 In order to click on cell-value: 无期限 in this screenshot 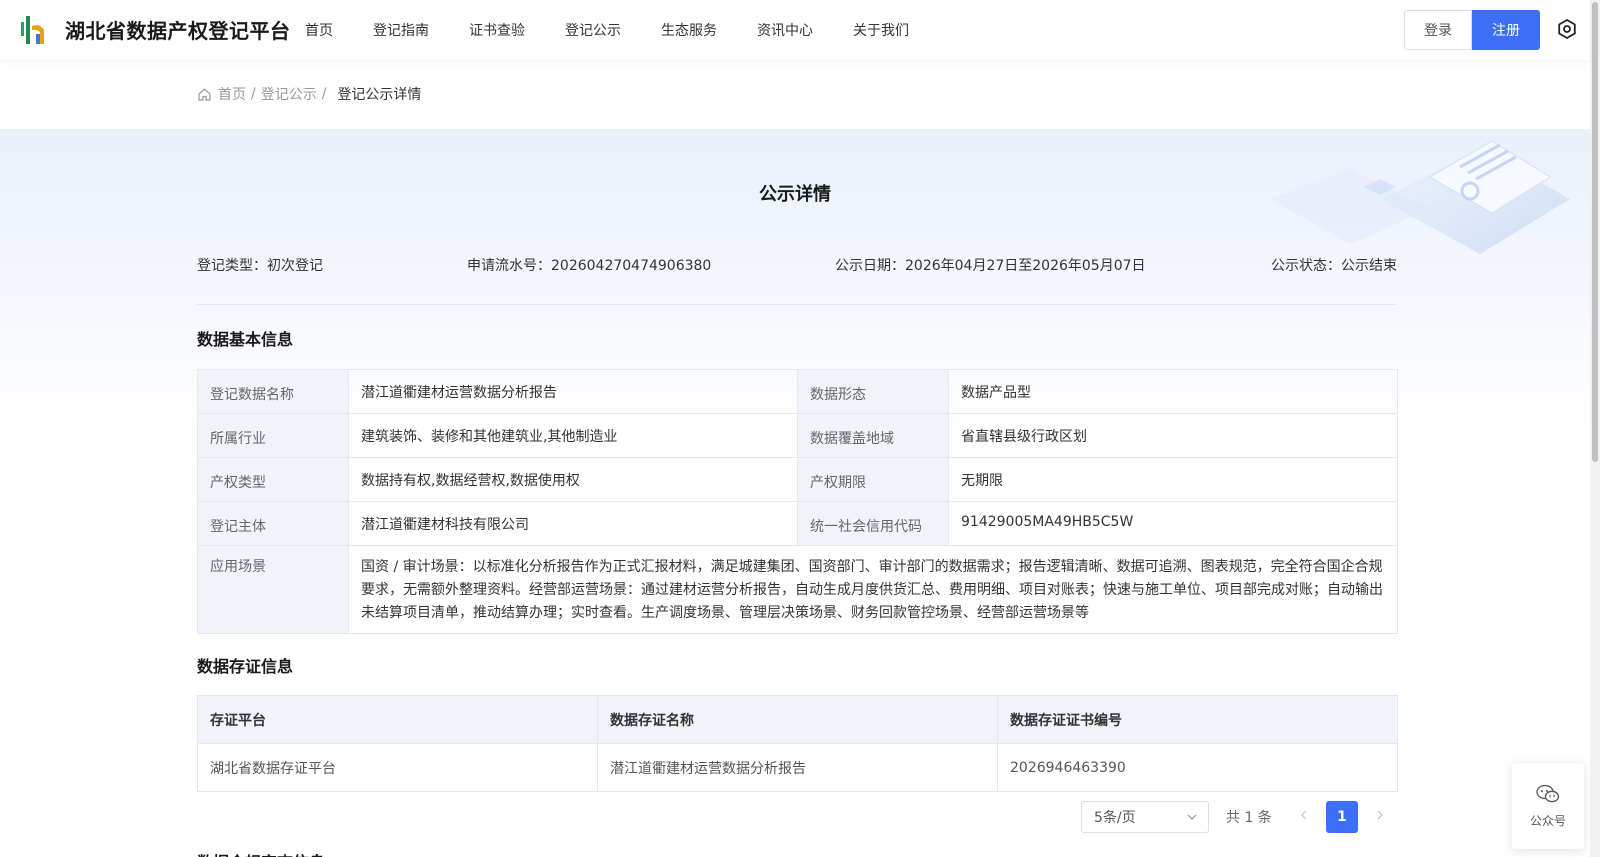, I will do `click(1173, 479)`.